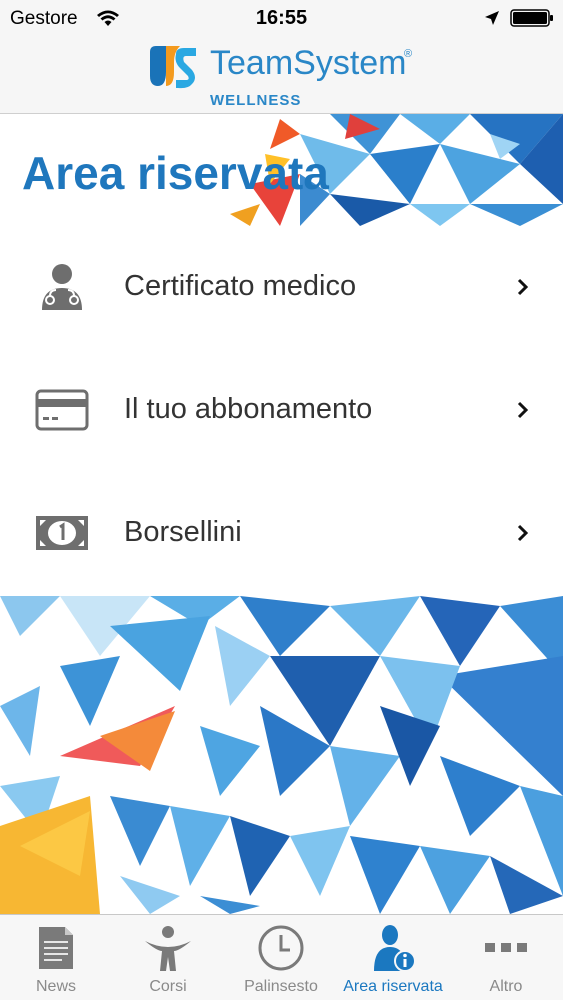  What do you see at coordinates (308, 63) in the screenshot?
I see `brand-name: TeamSystem` at bounding box center [308, 63].